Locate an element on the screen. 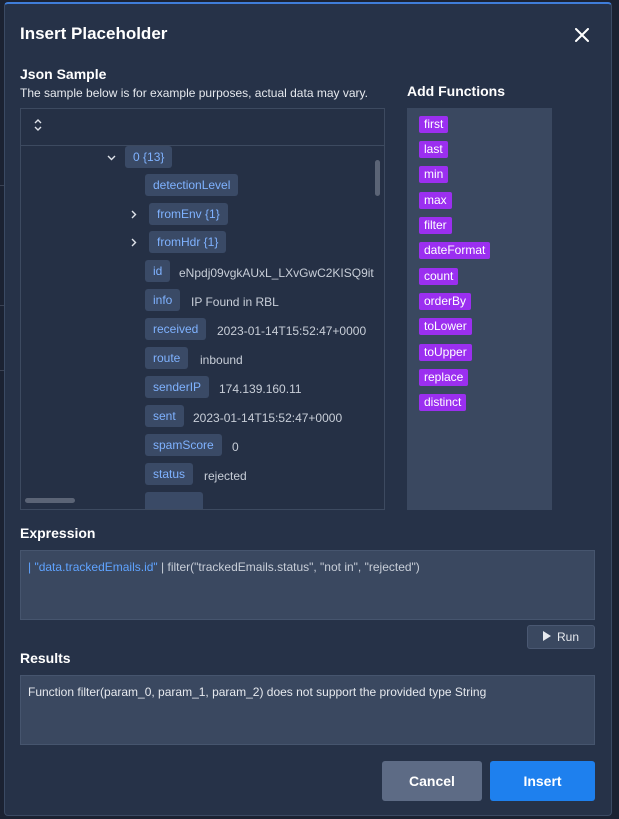  expression-label: Expression is located at coordinates (58, 533).